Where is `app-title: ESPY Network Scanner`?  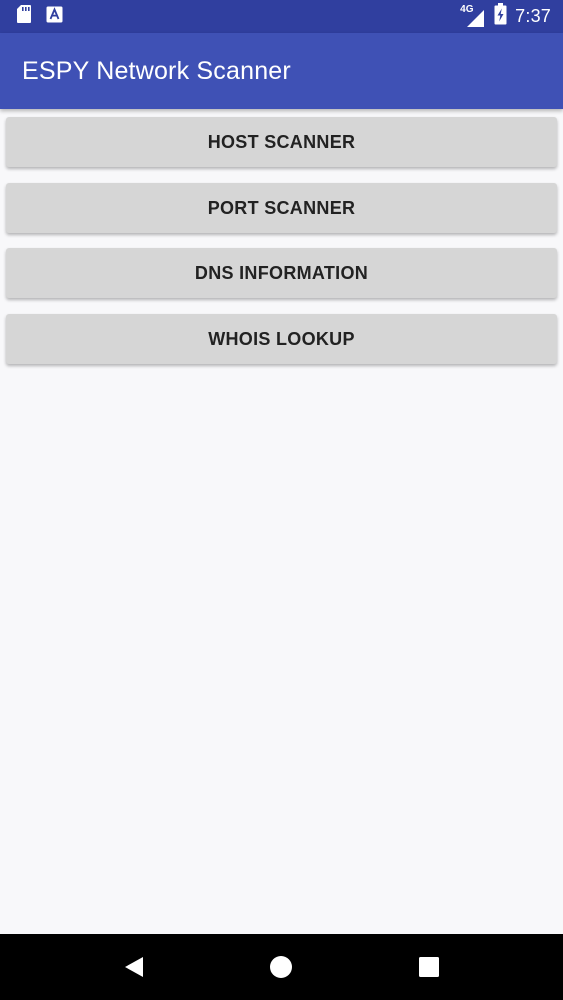
app-title: ESPY Network Scanner is located at coordinates (156, 70).